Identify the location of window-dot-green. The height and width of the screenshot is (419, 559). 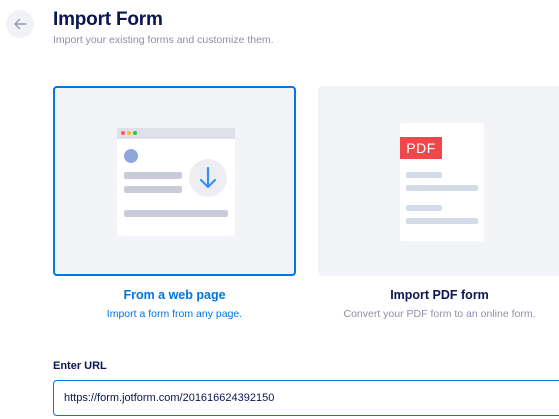
(135, 133).